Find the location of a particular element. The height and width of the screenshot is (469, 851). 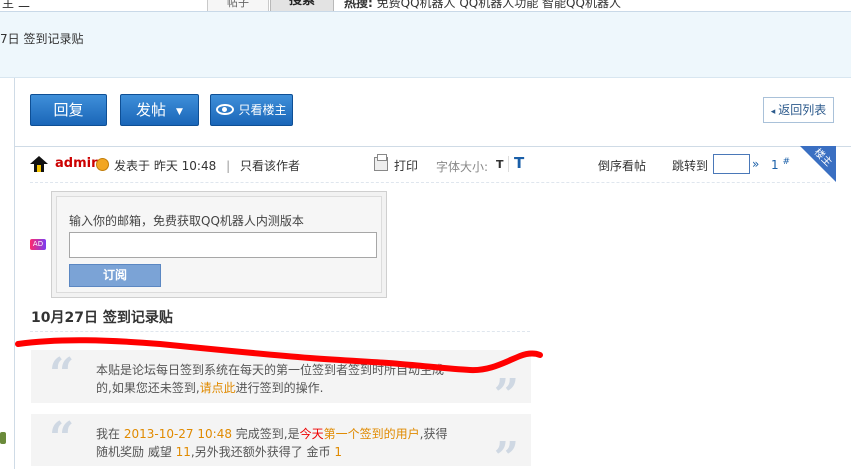

reply-button-label: 回复 is located at coordinates (68, 110).